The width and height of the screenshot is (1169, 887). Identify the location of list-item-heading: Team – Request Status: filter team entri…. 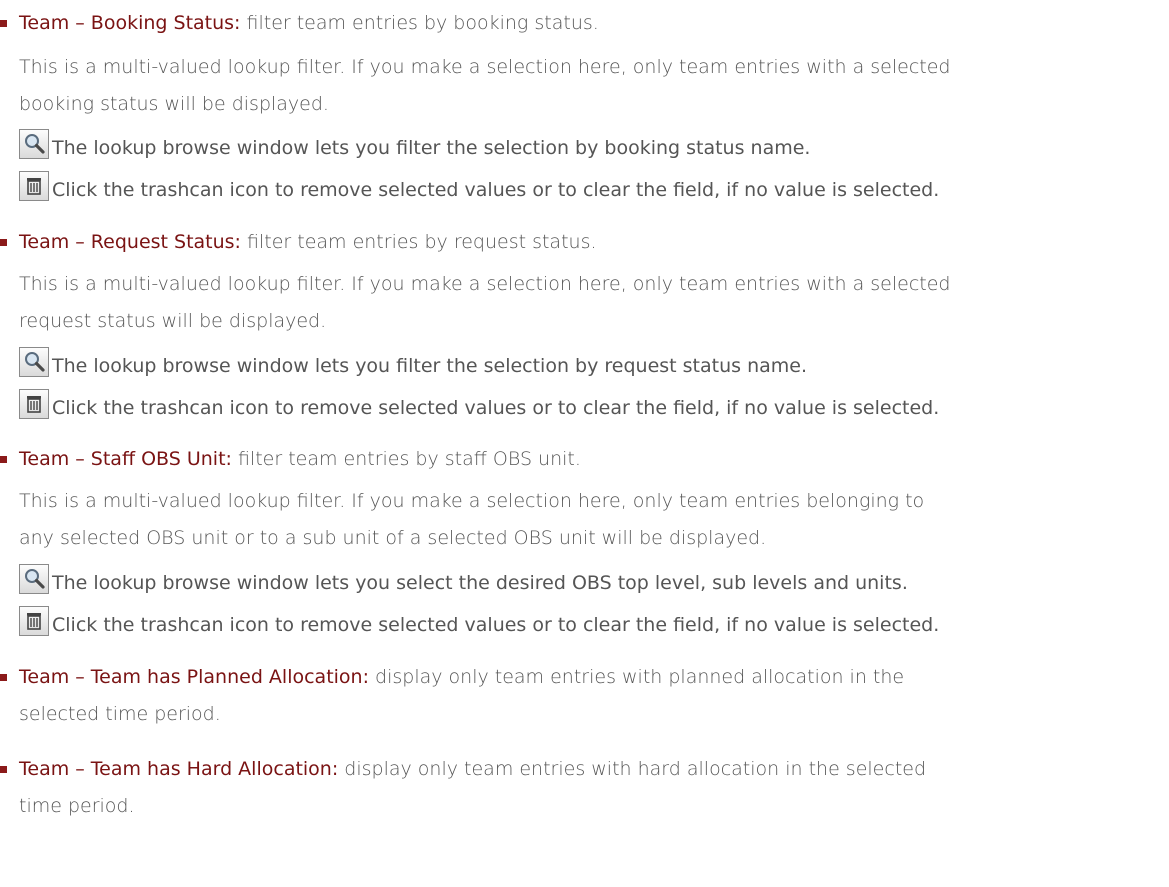
(594, 242).